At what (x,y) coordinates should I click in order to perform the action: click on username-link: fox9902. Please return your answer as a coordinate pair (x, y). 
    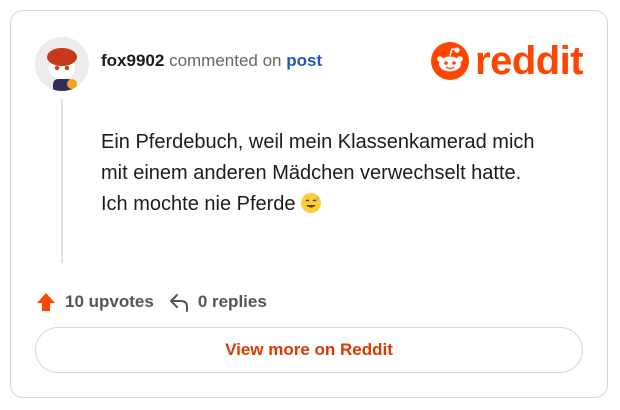
    Looking at the image, I should click on (132, 60).